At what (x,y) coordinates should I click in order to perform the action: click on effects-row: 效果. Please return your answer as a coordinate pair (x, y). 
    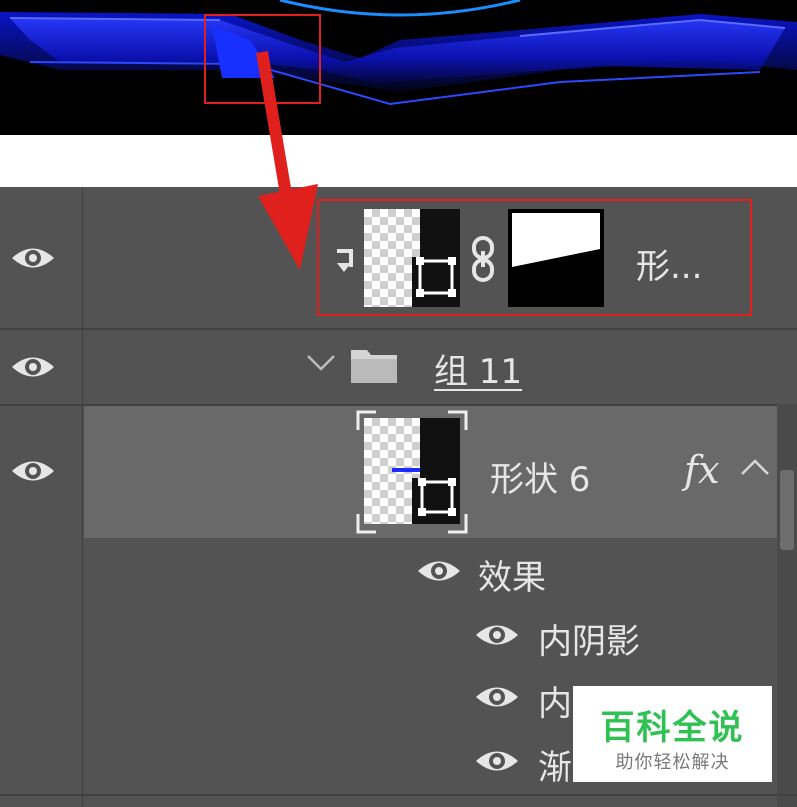
    Looking at the image, I should click on (398, 571).